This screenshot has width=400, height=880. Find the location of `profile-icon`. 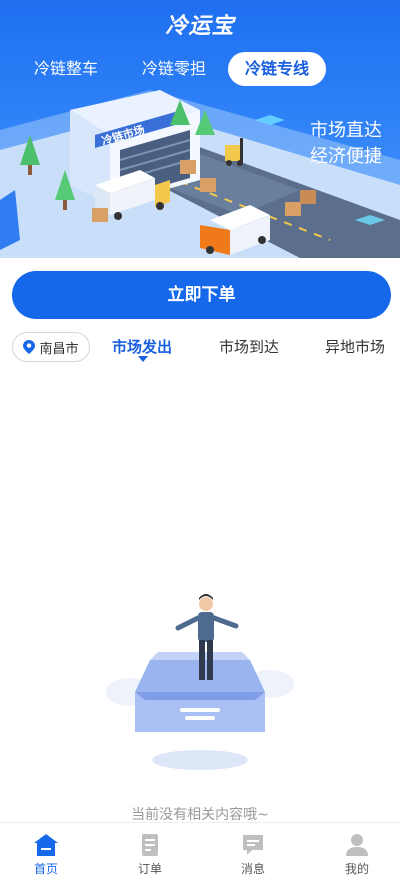

profile-icon is located at coordinates (357, 845).